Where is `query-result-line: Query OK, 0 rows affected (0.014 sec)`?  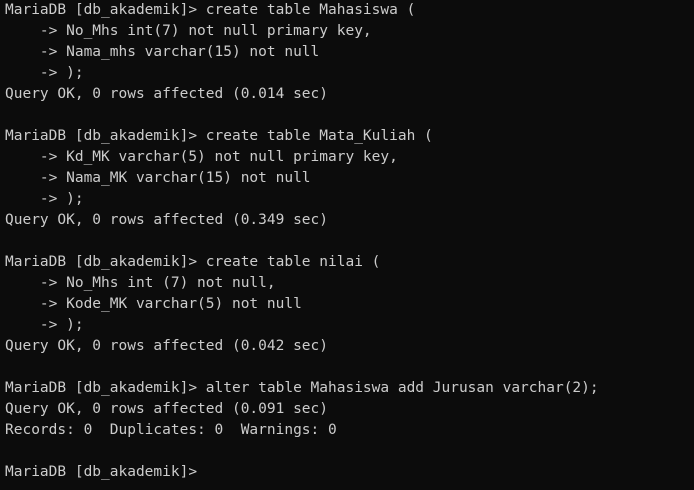
query-result-line: Query OK, 0 rows affected (0.014 sec) is located at coordinates (167, 94).